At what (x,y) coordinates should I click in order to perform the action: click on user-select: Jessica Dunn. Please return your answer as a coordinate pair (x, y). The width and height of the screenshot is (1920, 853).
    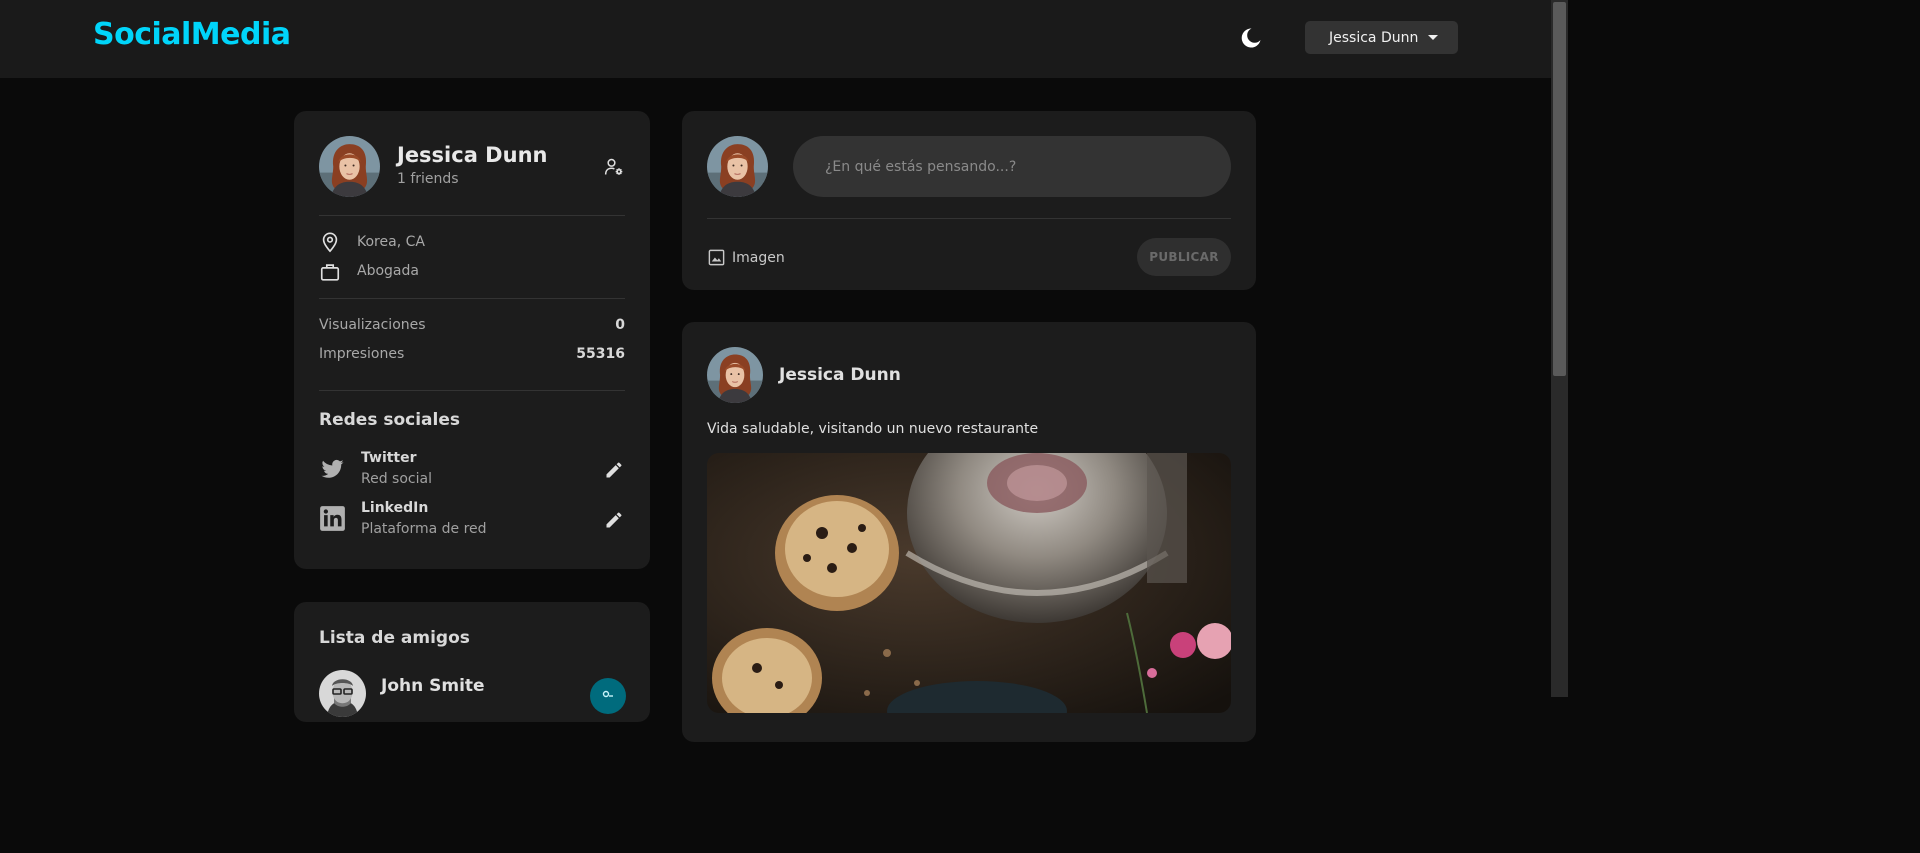
    Looking at the image, I should click on (1381, 37).